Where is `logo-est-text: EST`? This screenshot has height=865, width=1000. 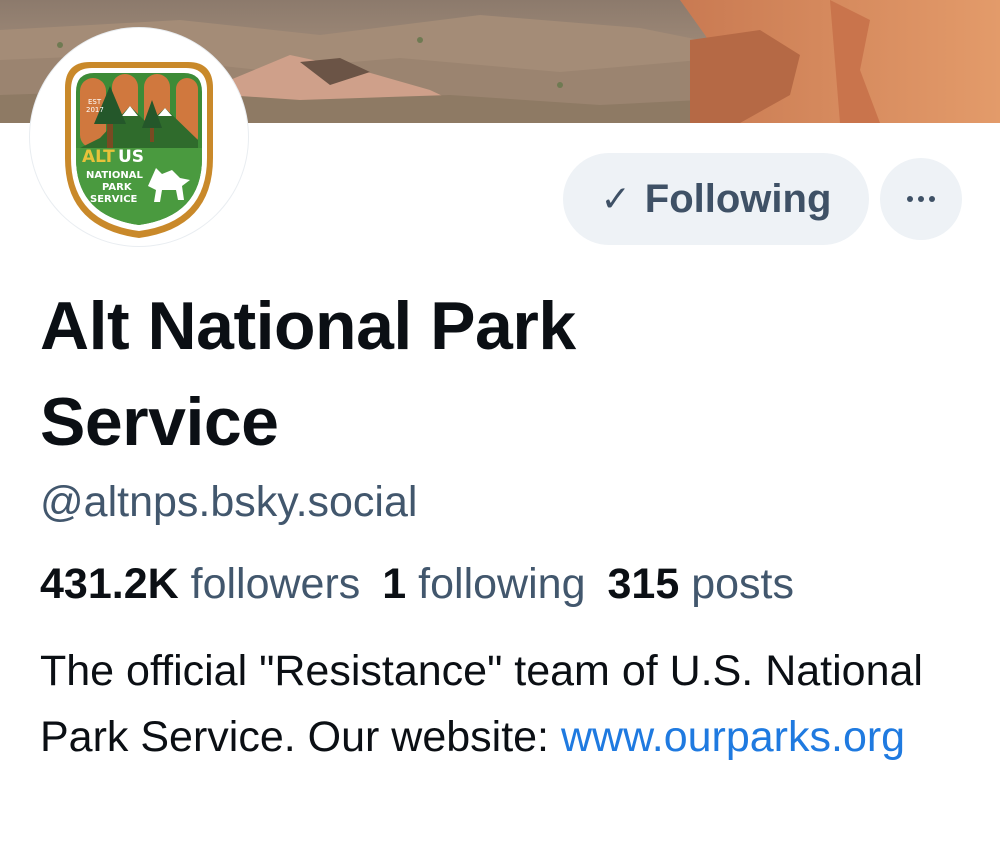 logo-est-text: EST is located at coordinates (95, 102).